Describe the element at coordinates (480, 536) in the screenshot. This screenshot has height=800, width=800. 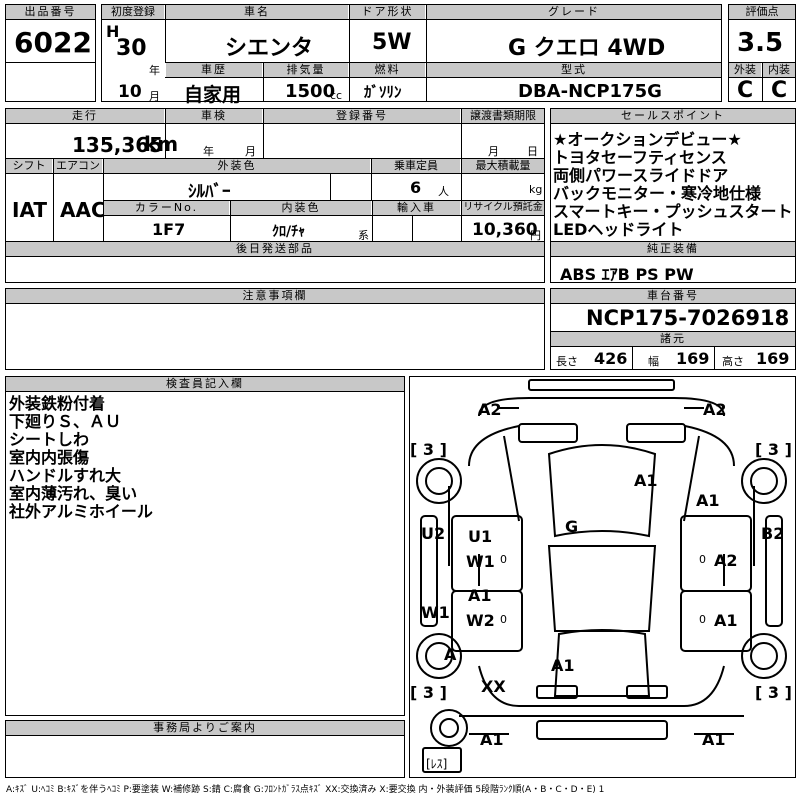
I see `damage-mark: U1` at that location.